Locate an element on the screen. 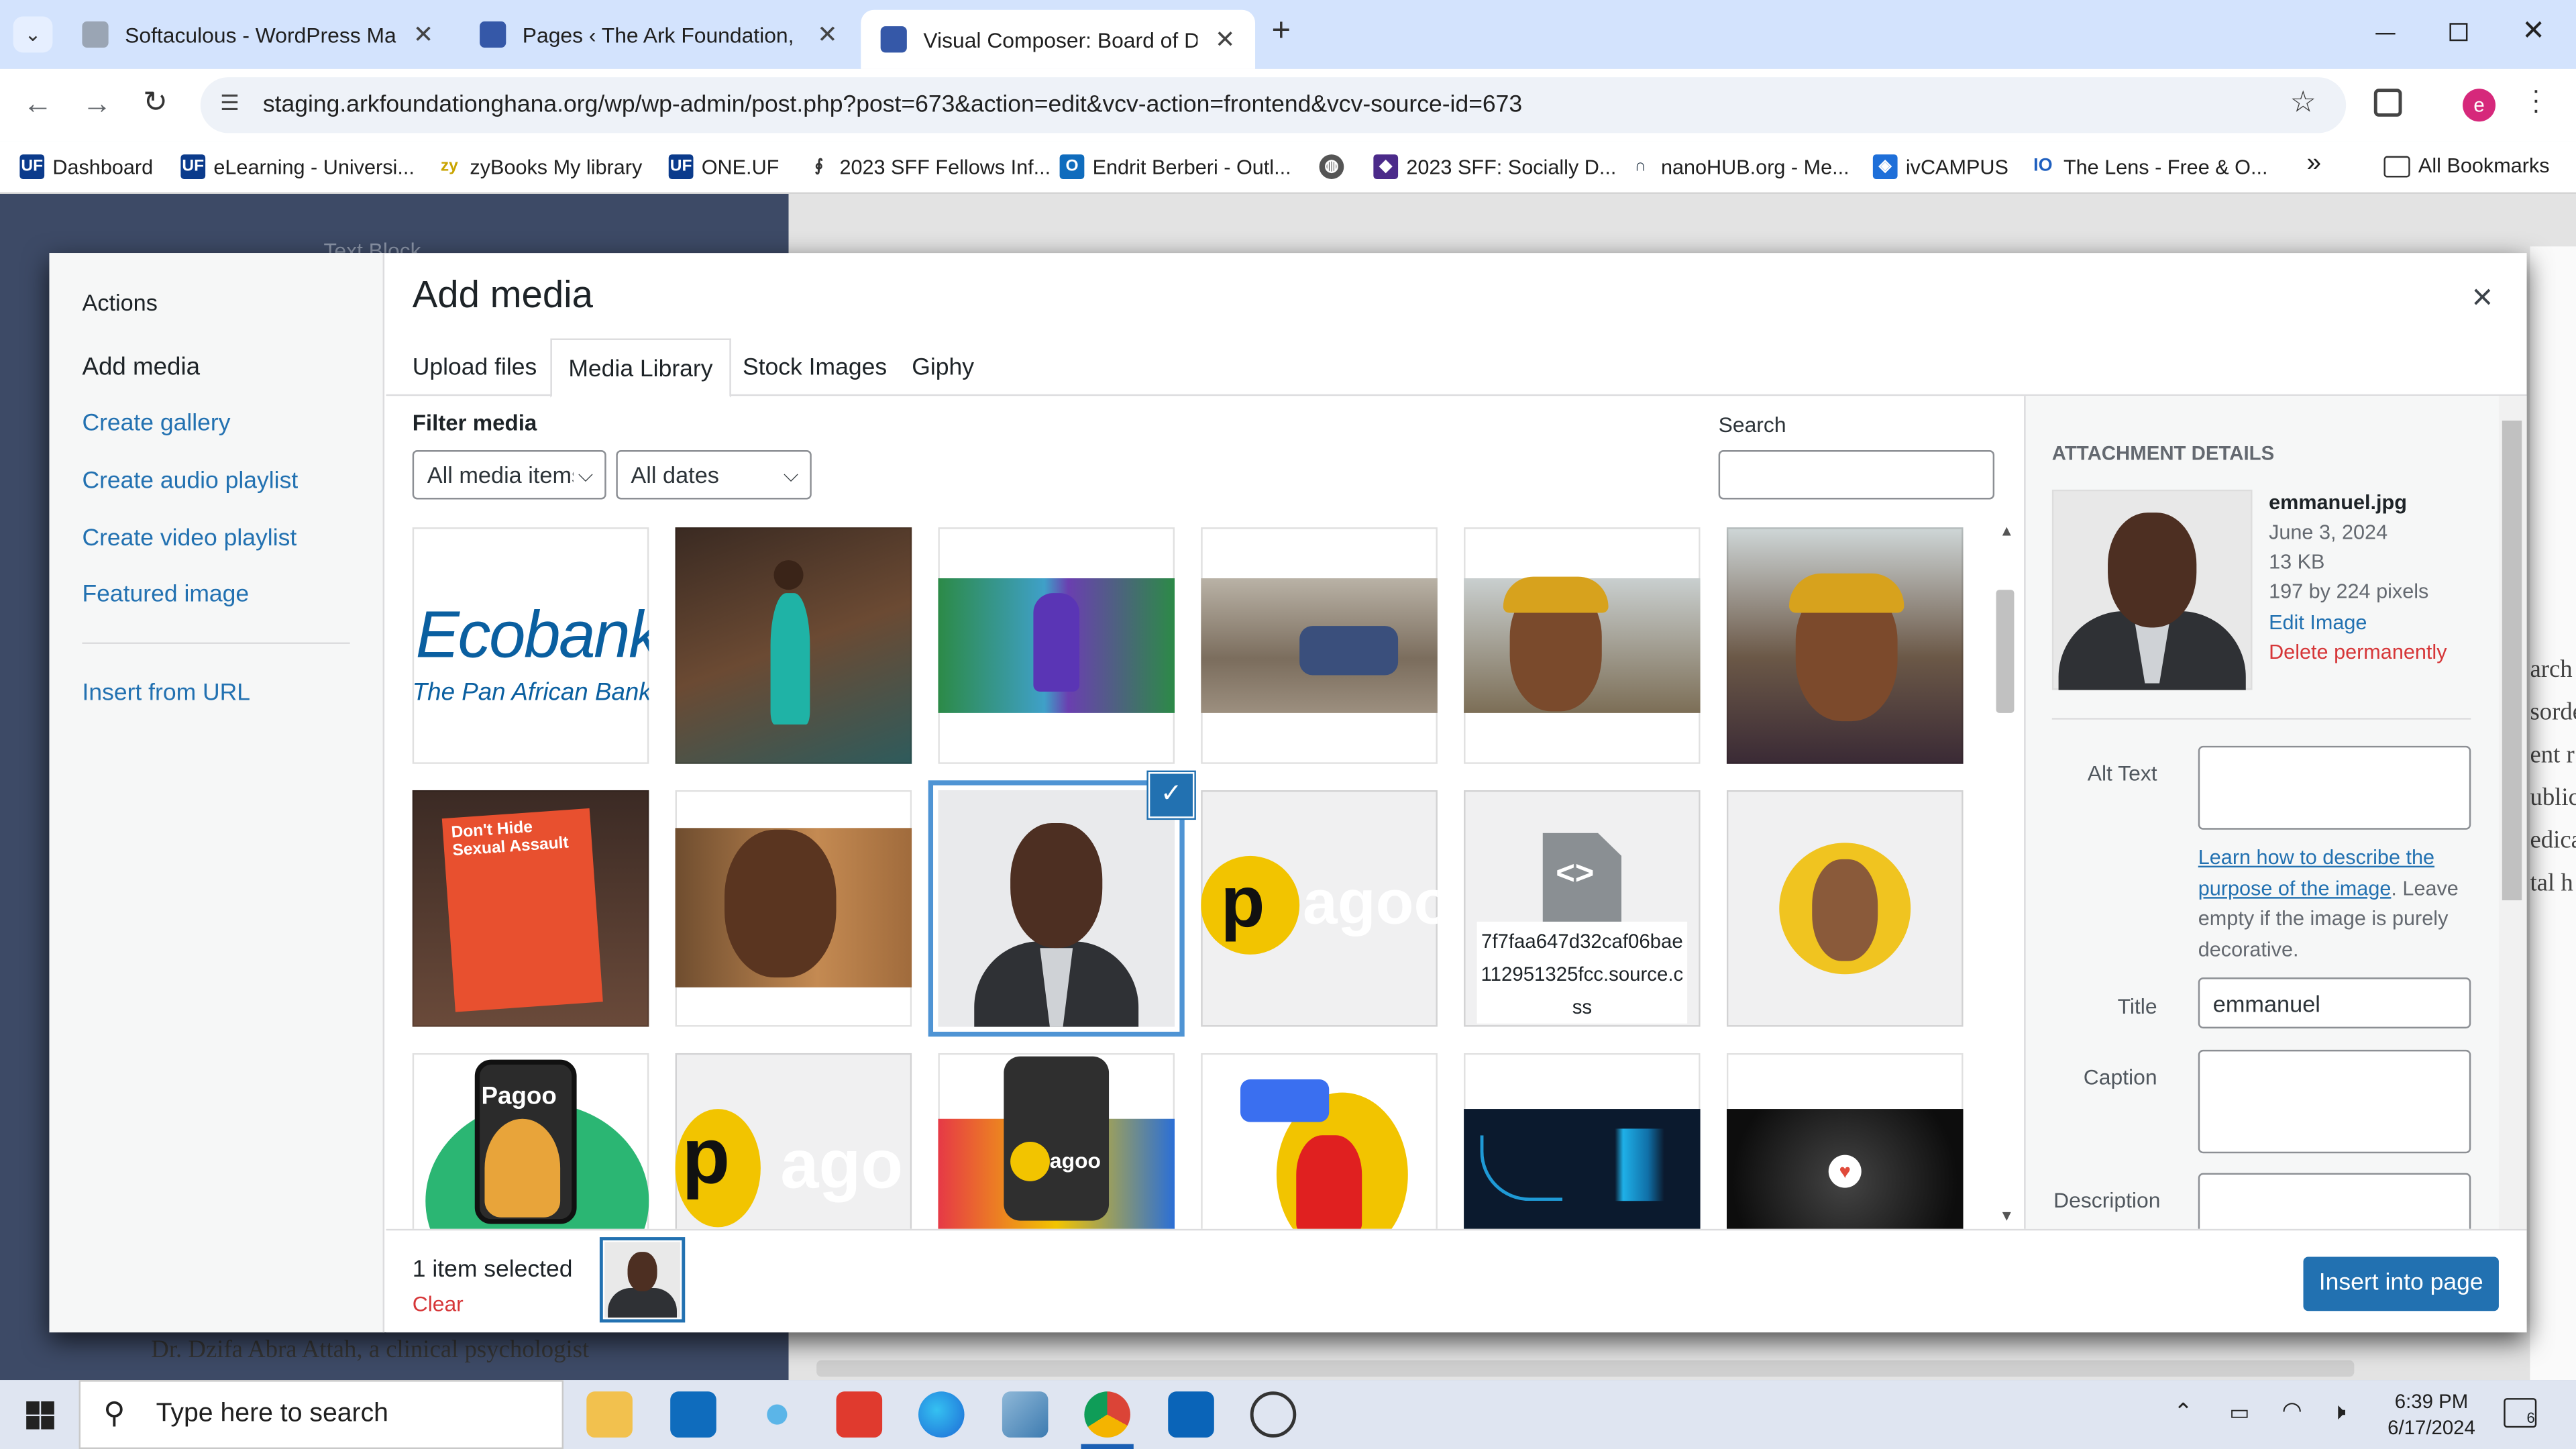  media-search-input is located at coordinates (1856, 475).